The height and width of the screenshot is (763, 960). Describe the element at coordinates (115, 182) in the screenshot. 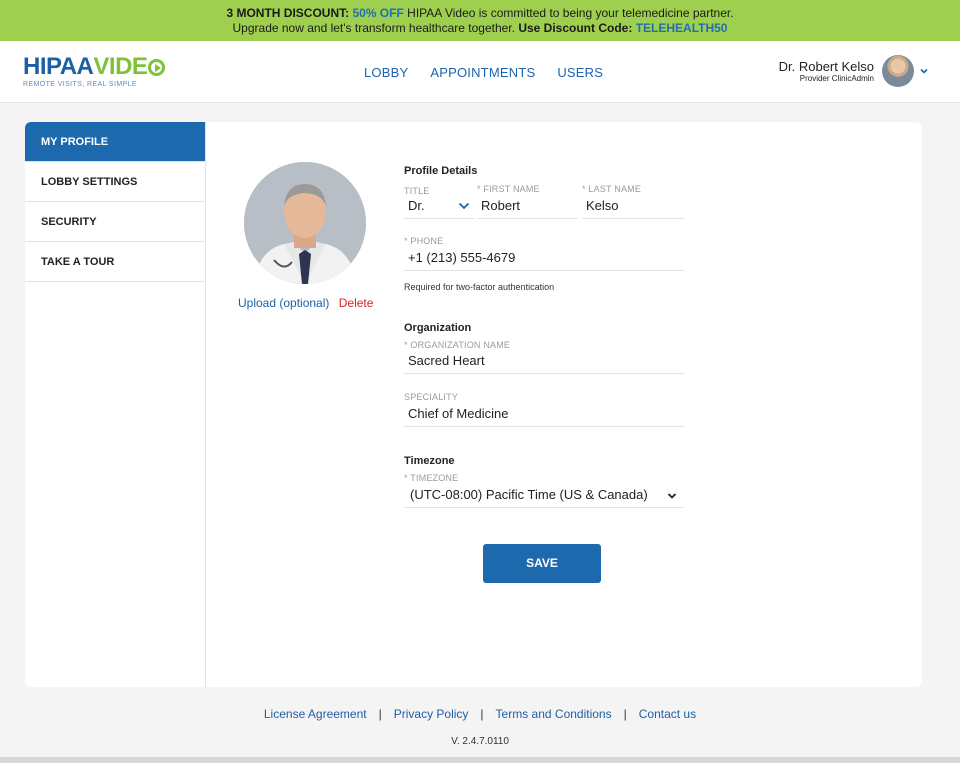

I see `sidebar-item-lobby-settings: LOBBY SETTINGS` at that location.